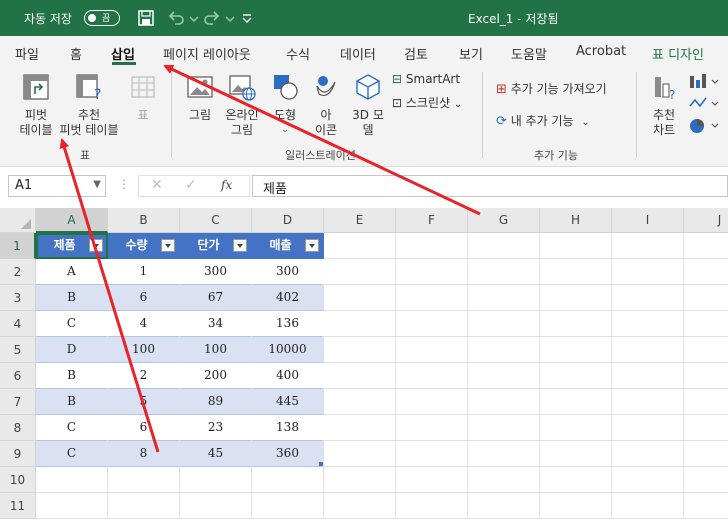 This screenshot has height=523, width=728. I want to click on table-cell: 10000, so click(288, 350).